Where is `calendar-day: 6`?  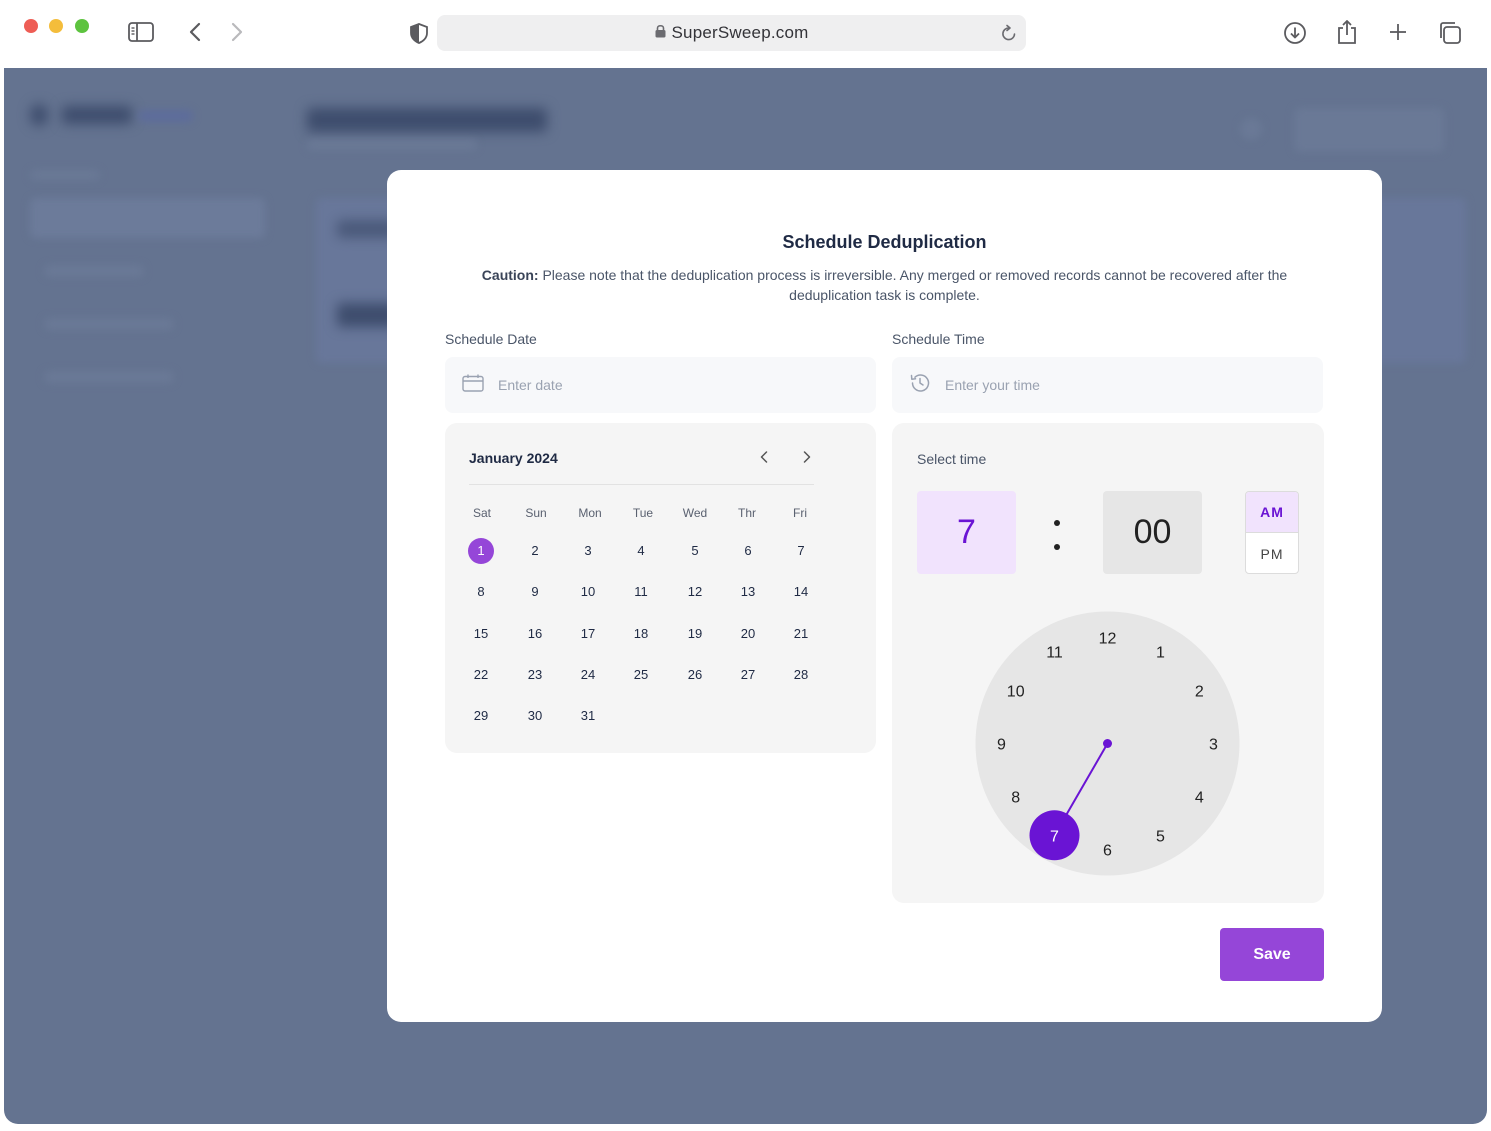 calendar-day: 6 is located at coordinates (748, 551).